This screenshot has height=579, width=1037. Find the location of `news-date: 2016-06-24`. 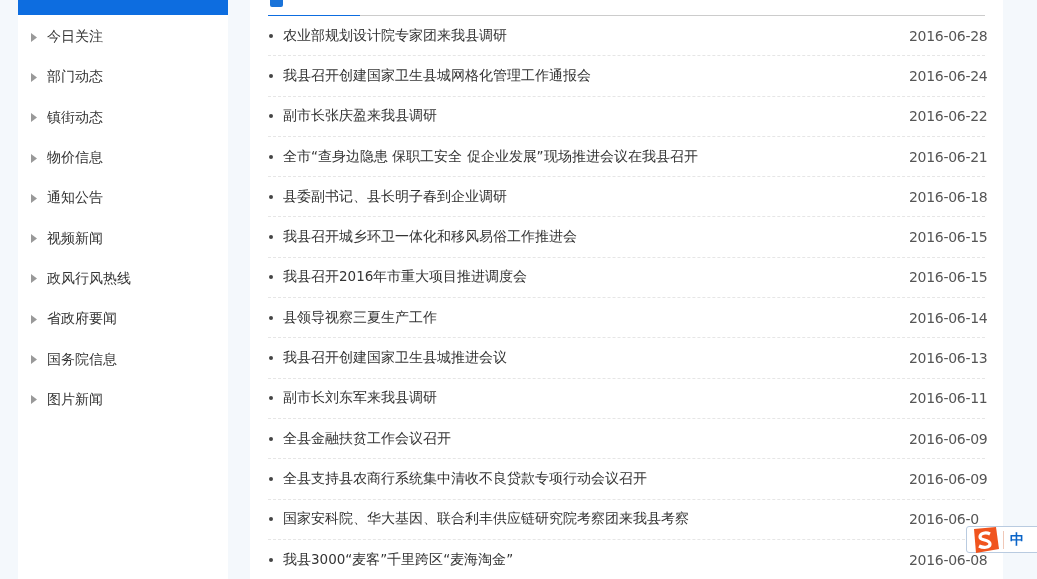

news-date: 2016-06-24 is located at coordinates (947, 75).